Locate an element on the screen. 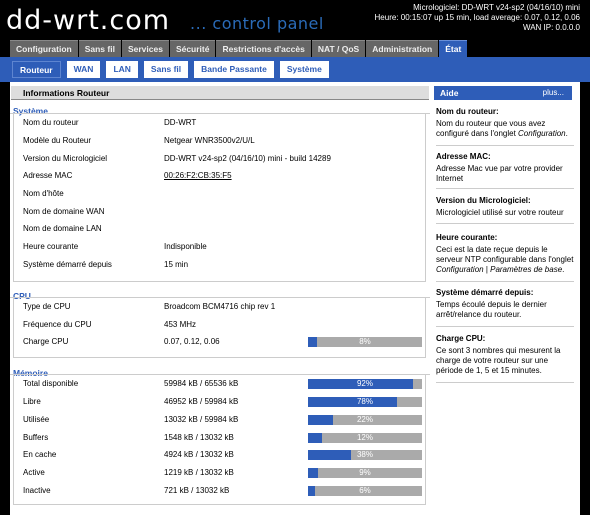  memory-used-bar: 22% is located at coordinates (365, 420).